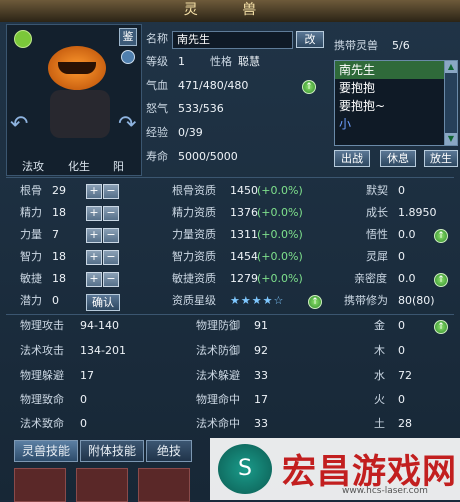 The width and height of the screenshot is (460, 502). Describe the element at coordinates (33, 166) in the screenshot. I see `portrait-stat-1: 法攻` at that location.